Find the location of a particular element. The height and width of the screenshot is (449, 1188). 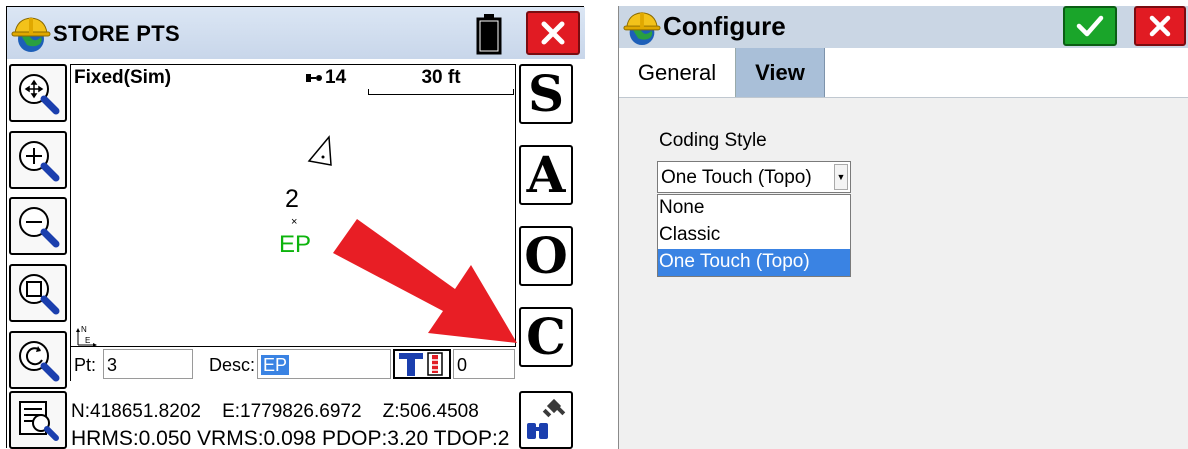

zoom-previous-button is located at coordinates (38, 360).